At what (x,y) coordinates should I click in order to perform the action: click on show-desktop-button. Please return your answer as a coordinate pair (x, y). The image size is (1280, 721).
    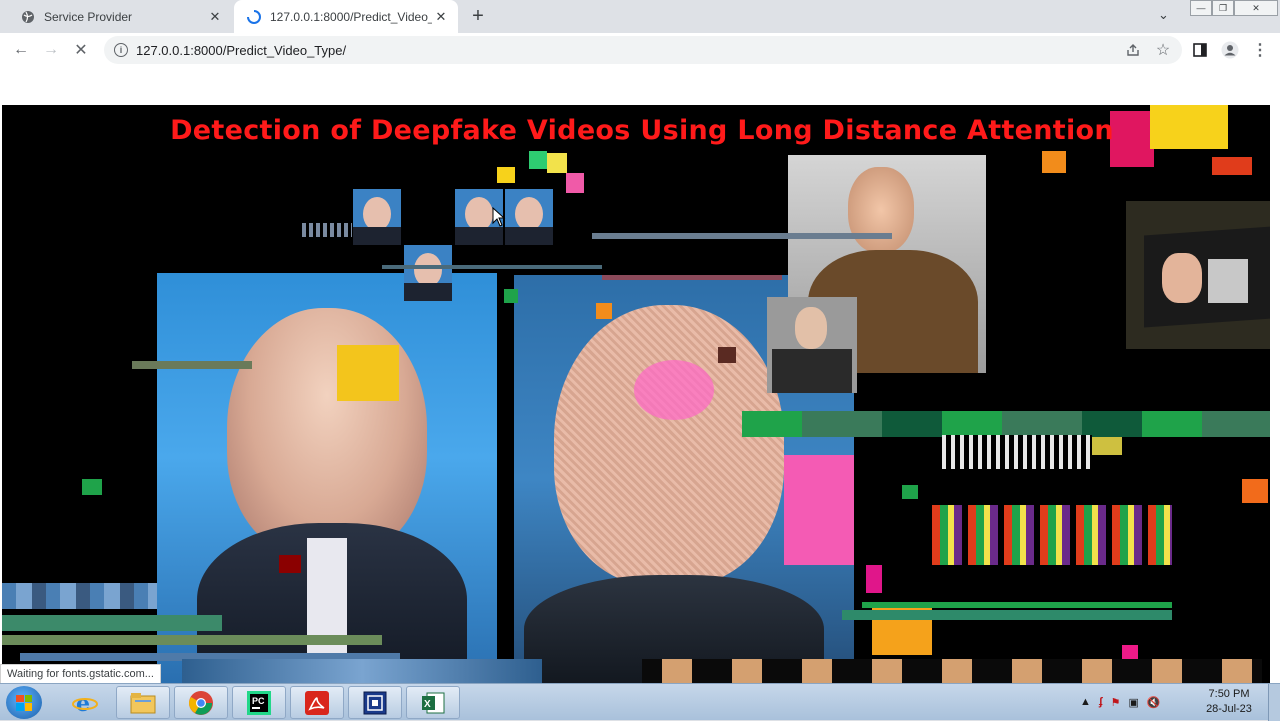
    Looking at the image, I should click on (1274, 702).